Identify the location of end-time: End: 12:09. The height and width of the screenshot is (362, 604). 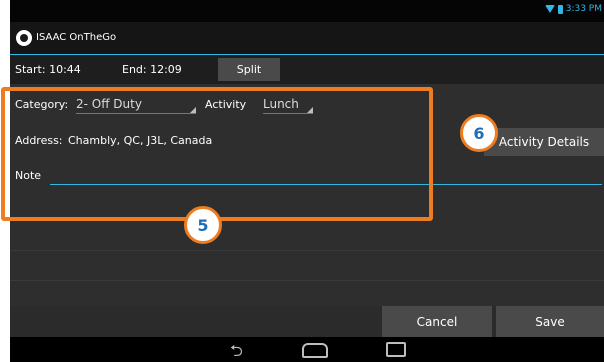
(152, 69).